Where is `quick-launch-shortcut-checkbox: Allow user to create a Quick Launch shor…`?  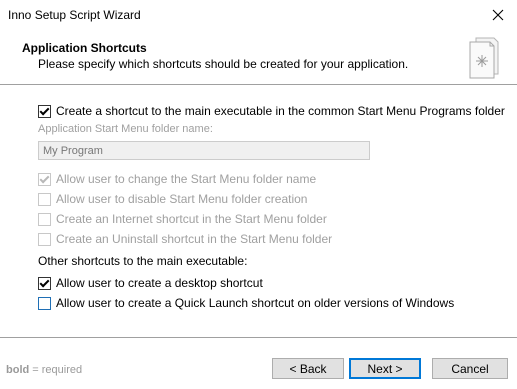 quick-launch-shortcut-checkbox: Allow user to create a Quick Launch shor… is located at coordinates (246, 303).